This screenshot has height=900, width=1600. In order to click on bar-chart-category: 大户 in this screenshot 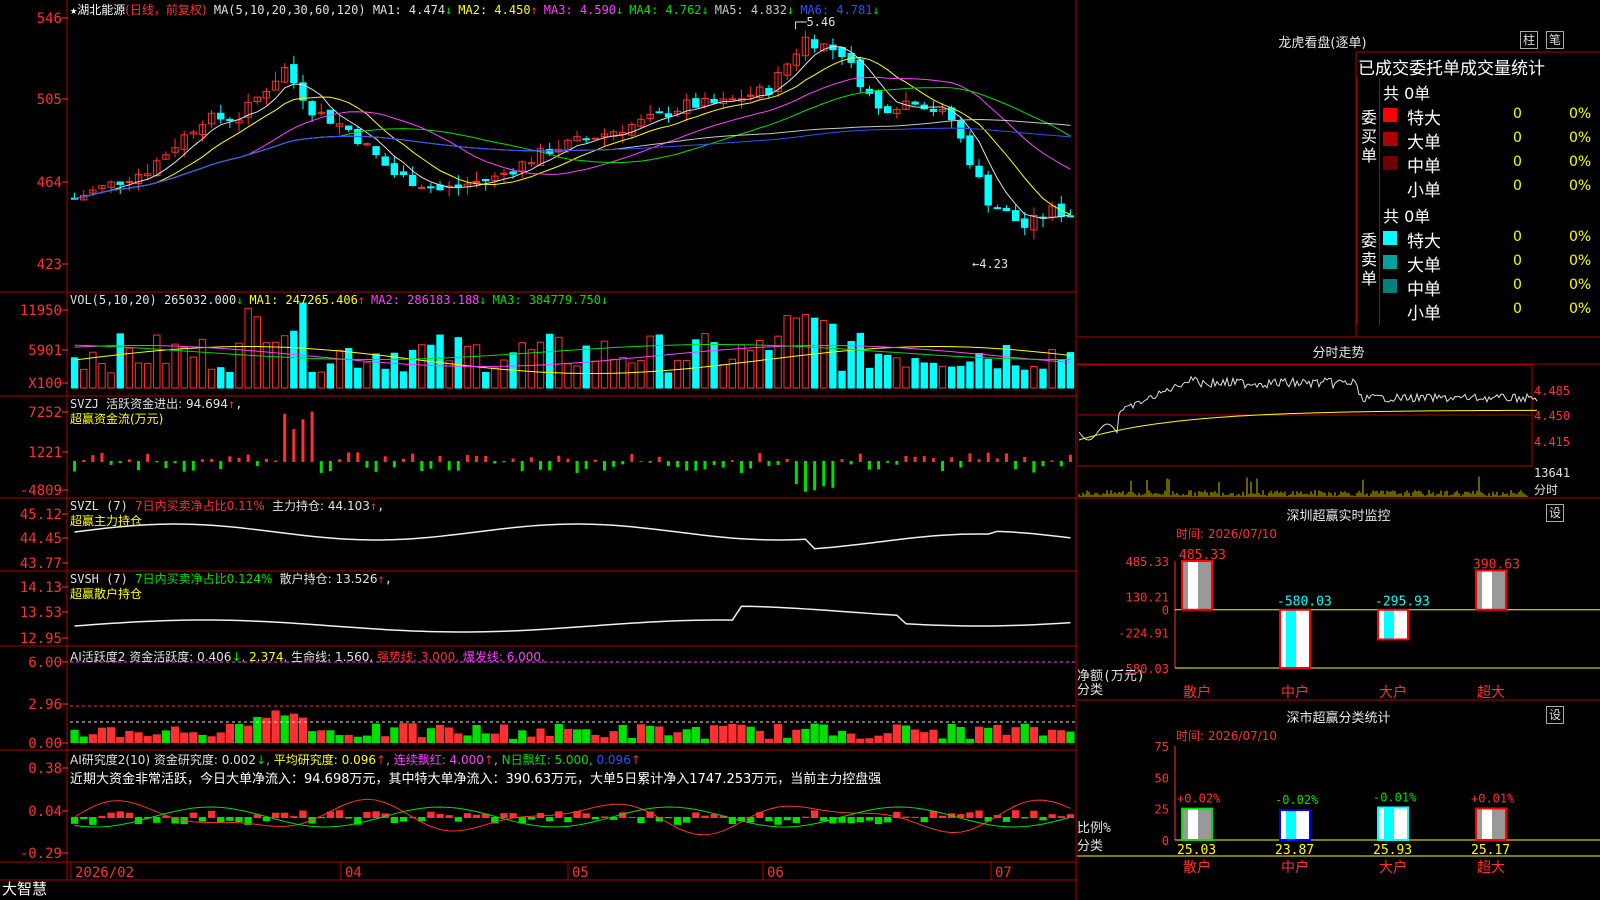, I will do `click(1393, 867)`.